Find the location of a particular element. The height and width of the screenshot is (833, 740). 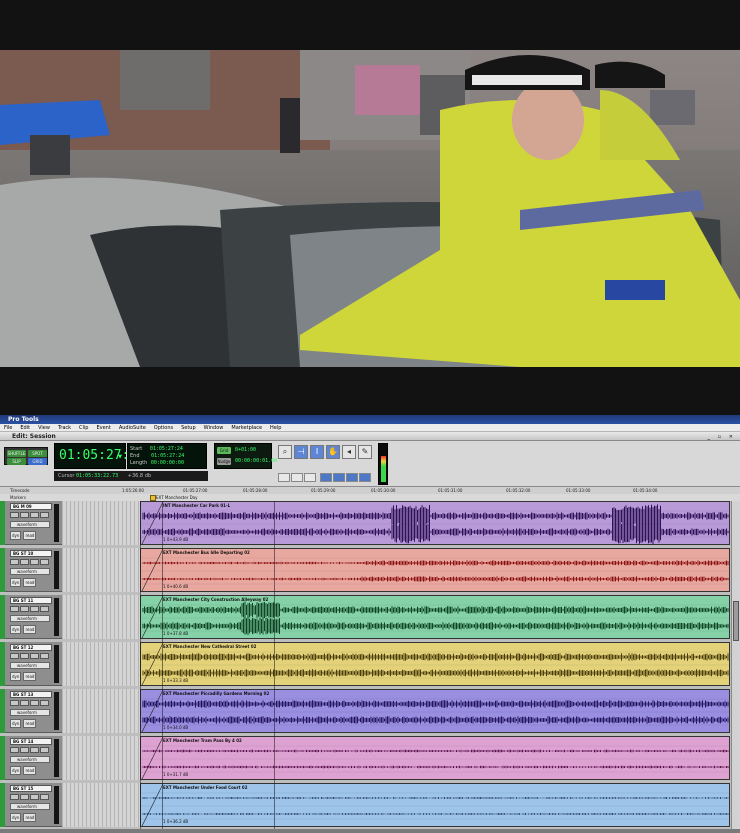

nudge-row: Nudge 00:00:00:01.00 is located at coordinates (247, 462).